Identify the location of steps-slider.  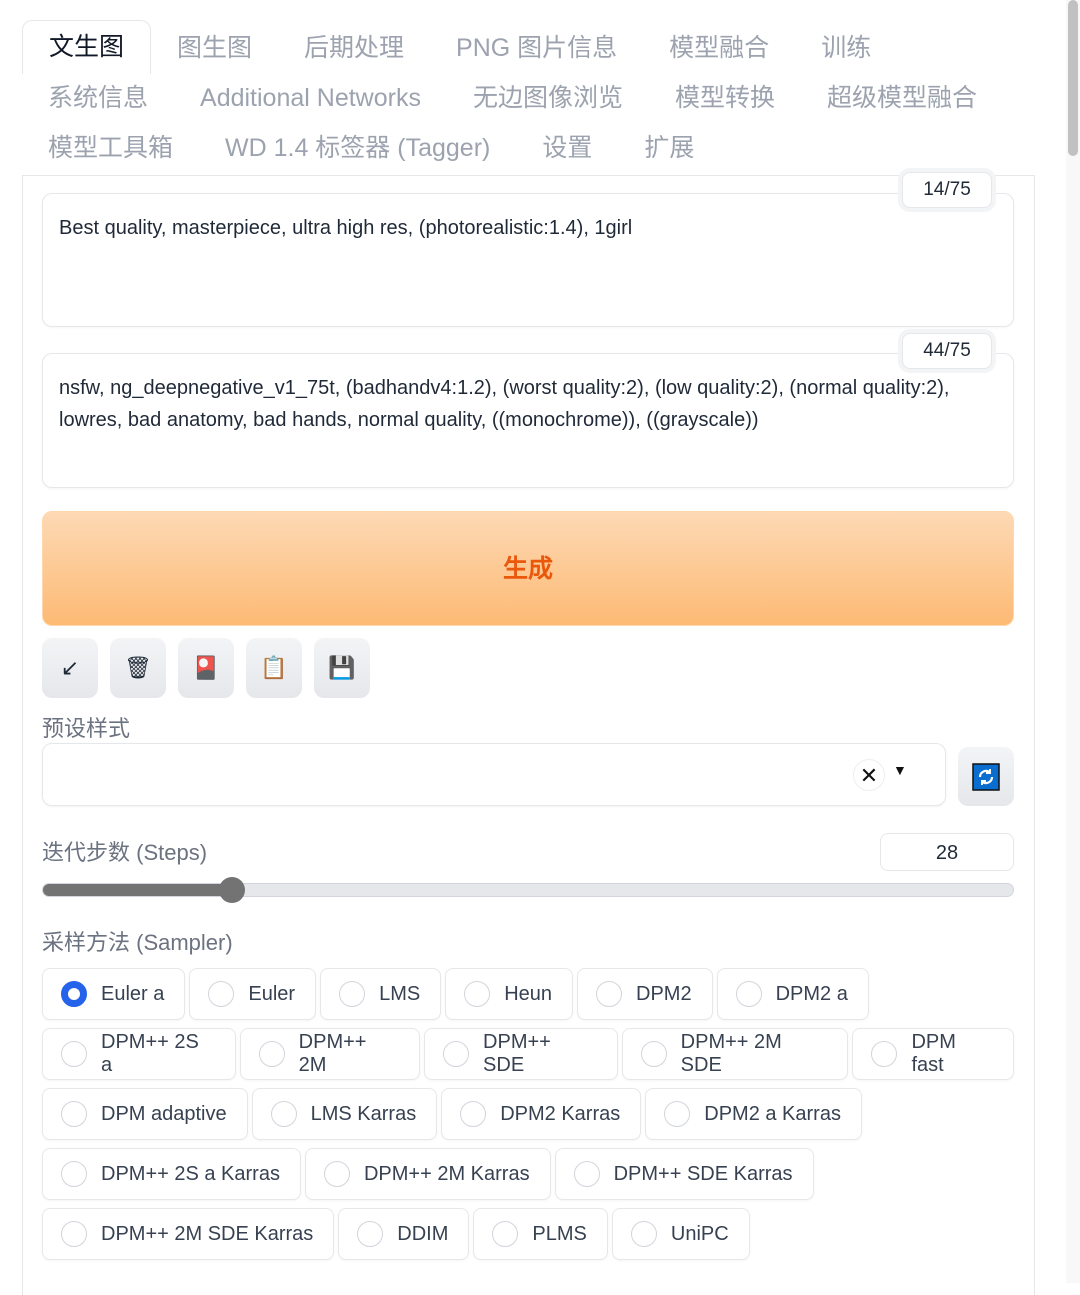
(528, 890).